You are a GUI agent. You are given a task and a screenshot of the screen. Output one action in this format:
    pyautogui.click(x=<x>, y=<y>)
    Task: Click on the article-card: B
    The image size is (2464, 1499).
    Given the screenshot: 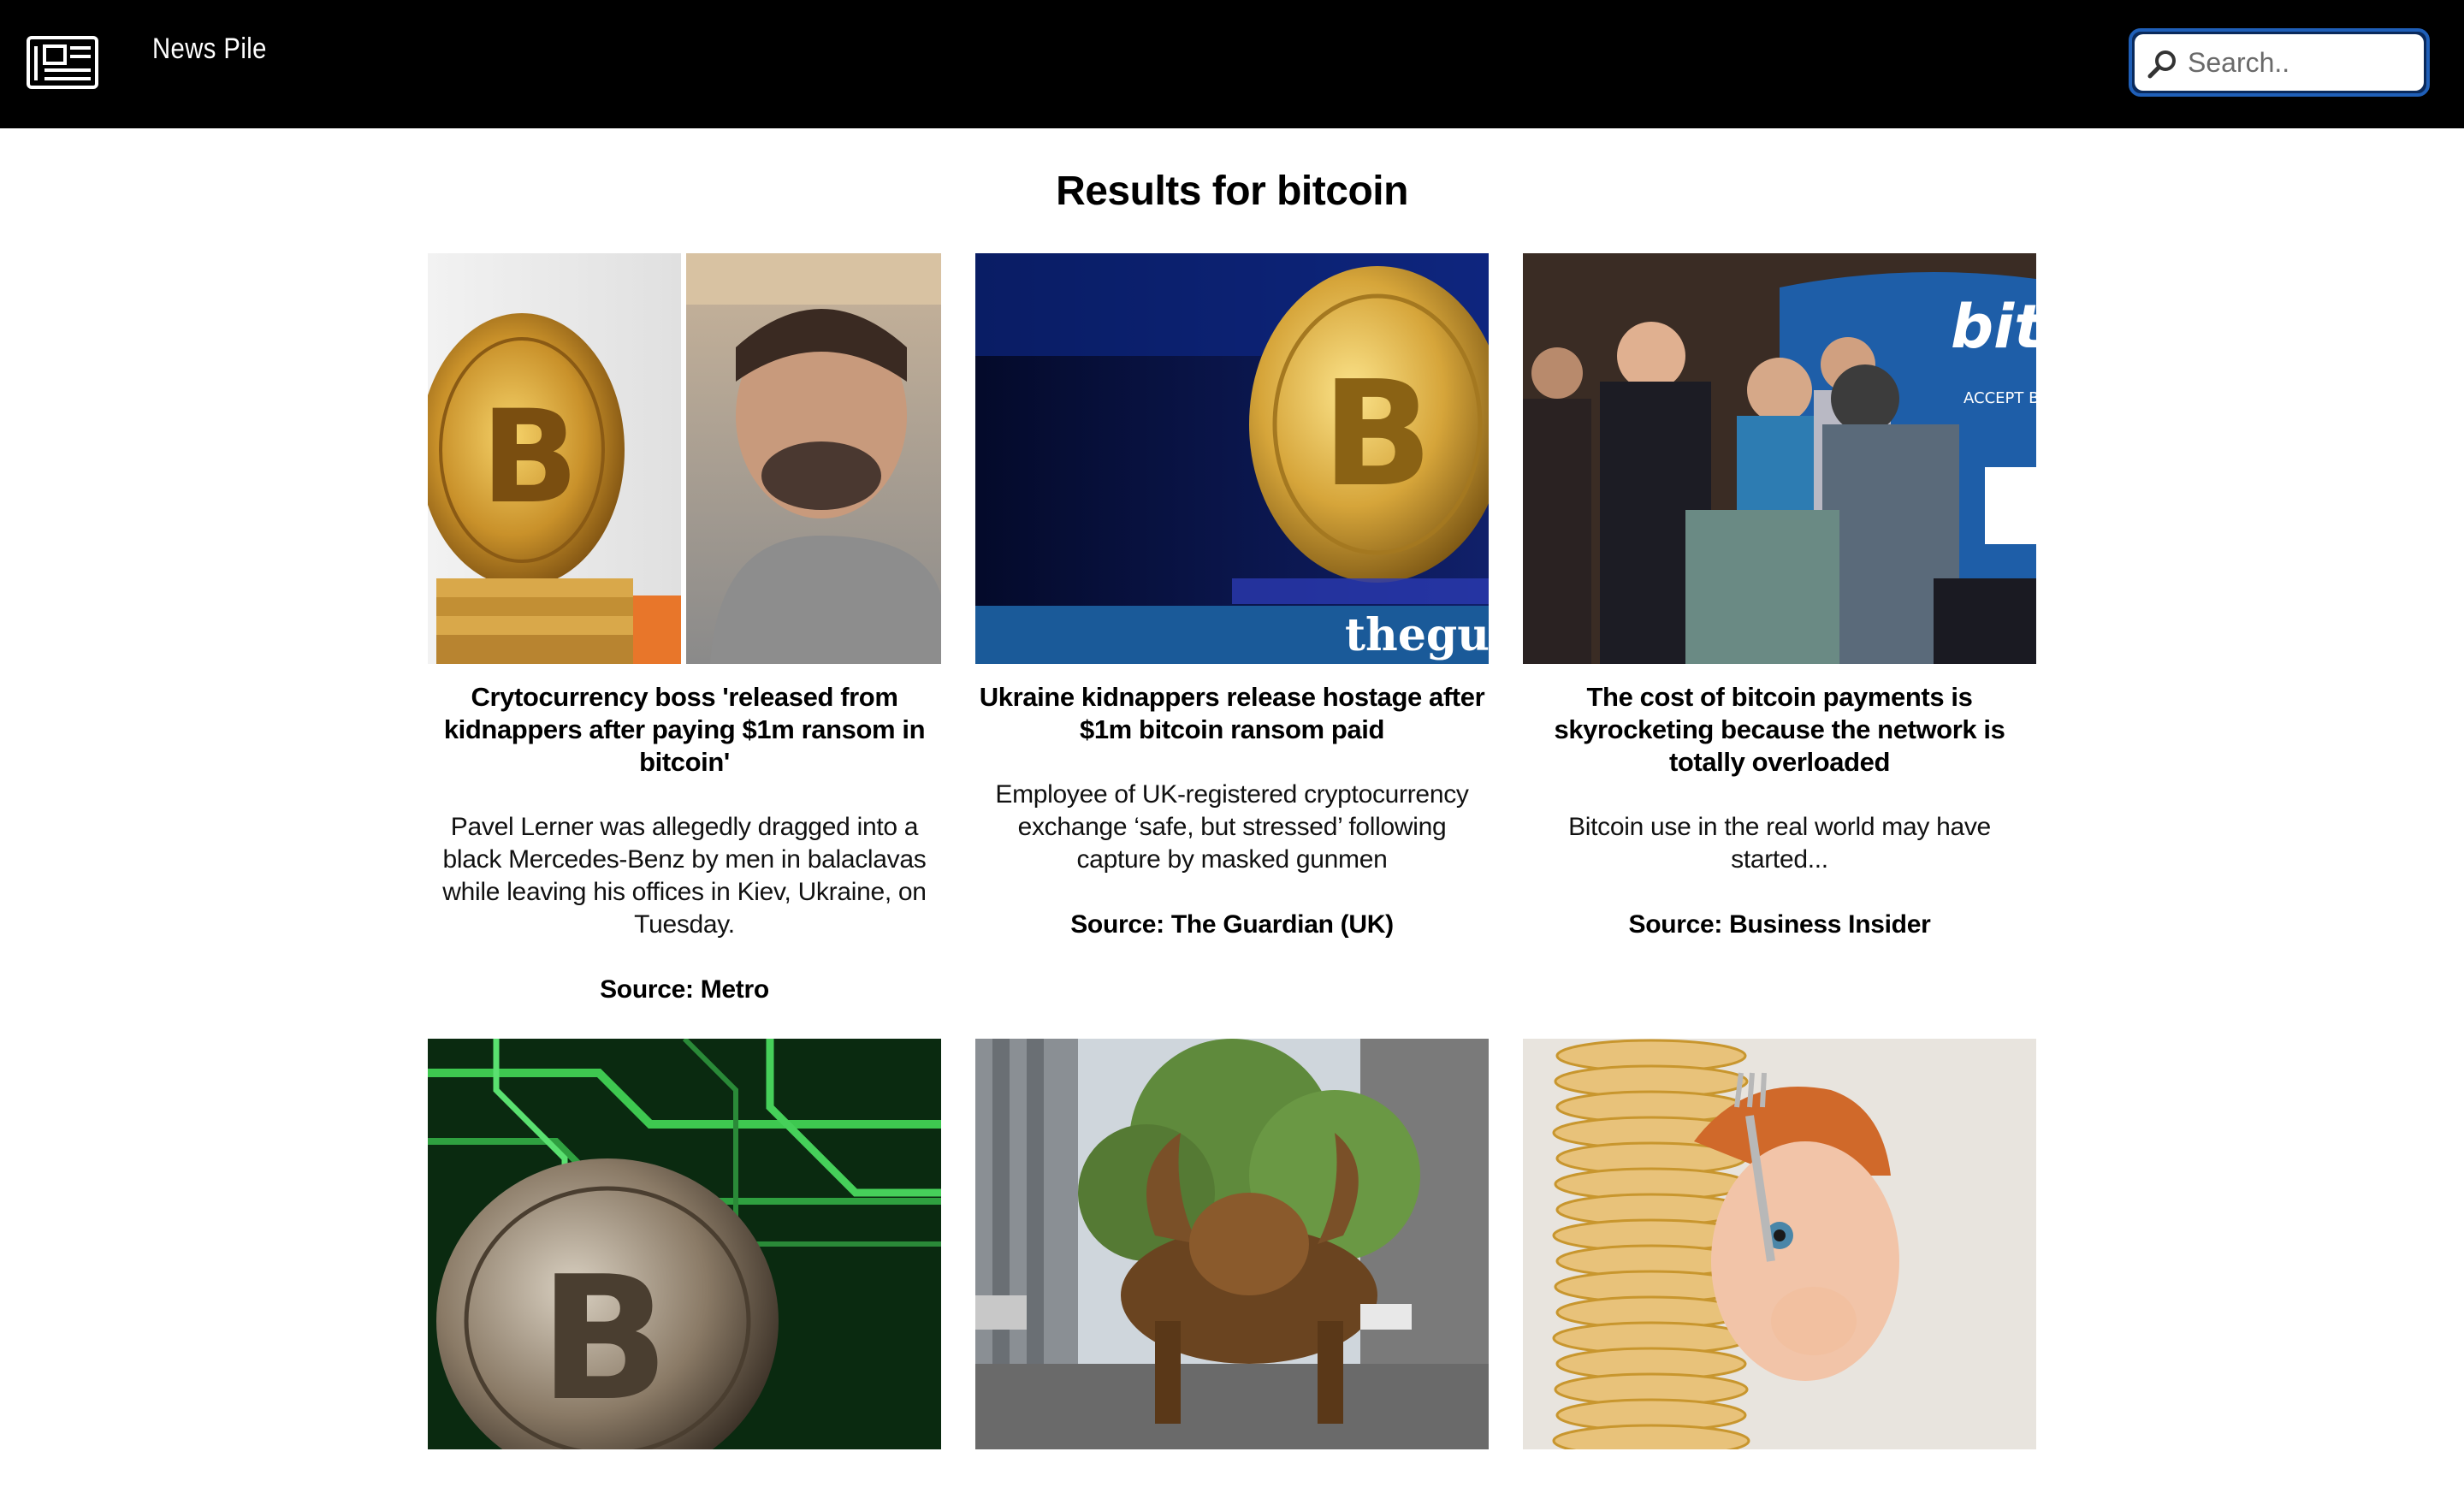 What is the action you would take?
    pyautogui.click(x=684, y=1269)
    